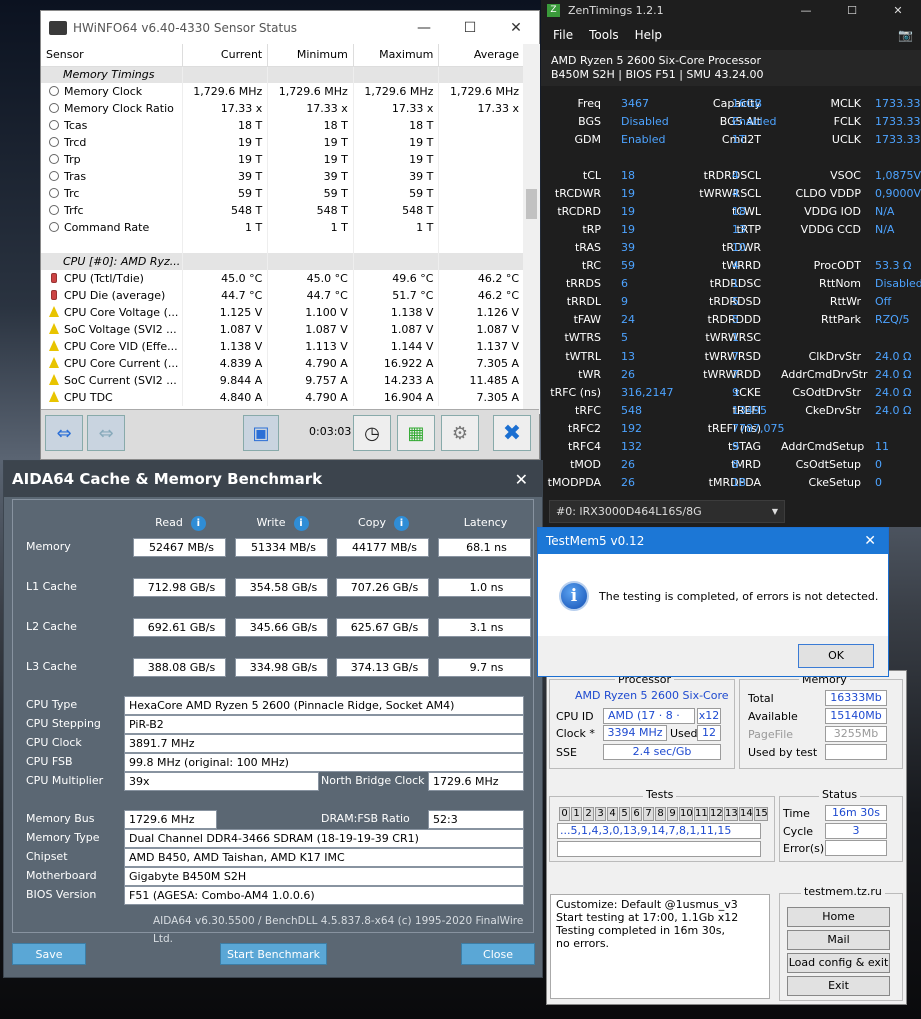 The image size is (921, 1019). Describe the element at coordinates (563, 35) in the screenshot. I see `menu-file: File` at that location.